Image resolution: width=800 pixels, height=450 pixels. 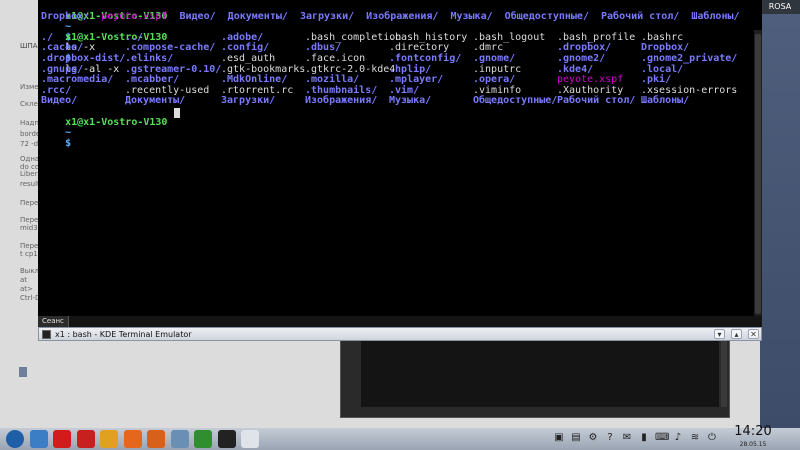 What do you see at coordinates (59, 101) in the screenshot?
I see `ls-al-entry: Видео/` at bounding box center [59, 101].